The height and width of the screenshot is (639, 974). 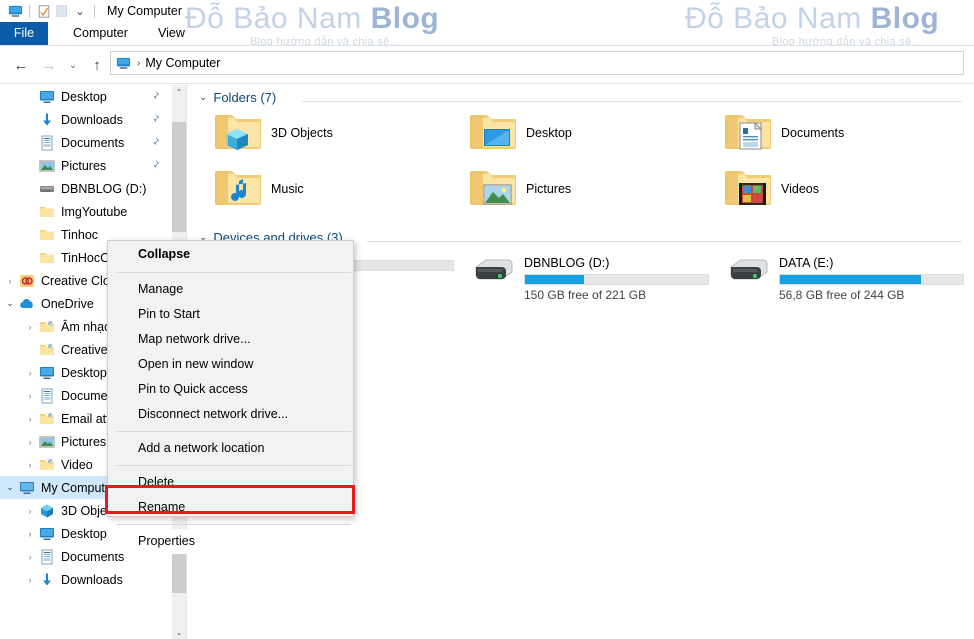 I want to click on folders-group-header: ⌄ Folders (7), so click(x=237, y=97).